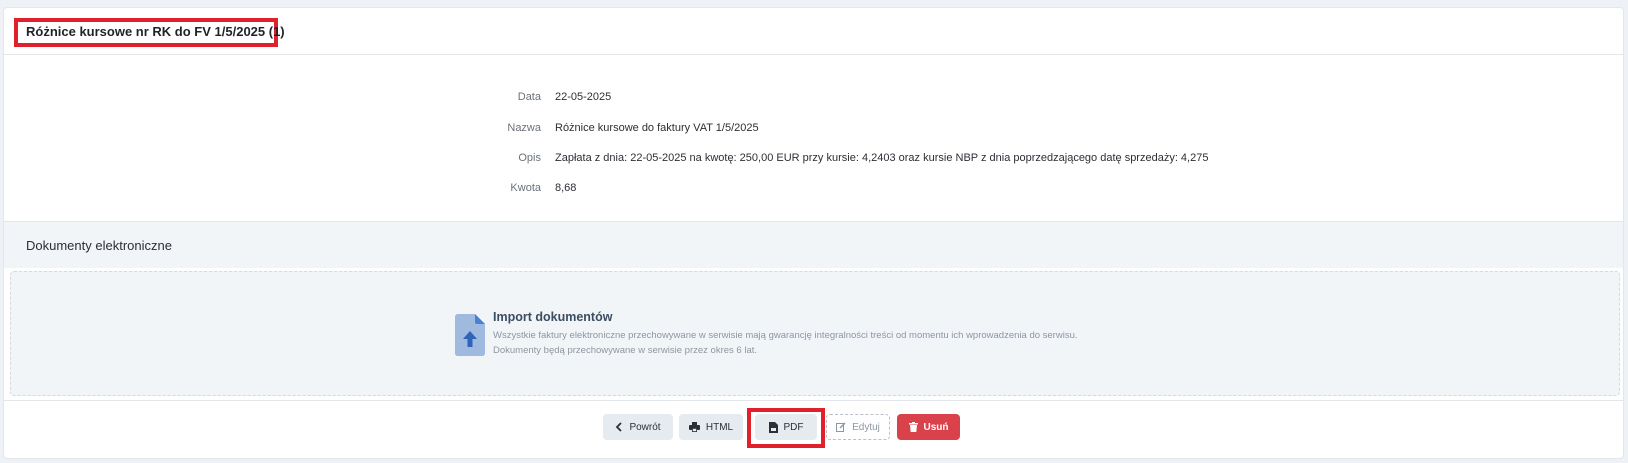 The height and width of the screenshot is (463, 1628). Describe the element at coordinates (813, 101) in the screenshot. I see `detail-row-data: Data 22-05-2025` at that location.